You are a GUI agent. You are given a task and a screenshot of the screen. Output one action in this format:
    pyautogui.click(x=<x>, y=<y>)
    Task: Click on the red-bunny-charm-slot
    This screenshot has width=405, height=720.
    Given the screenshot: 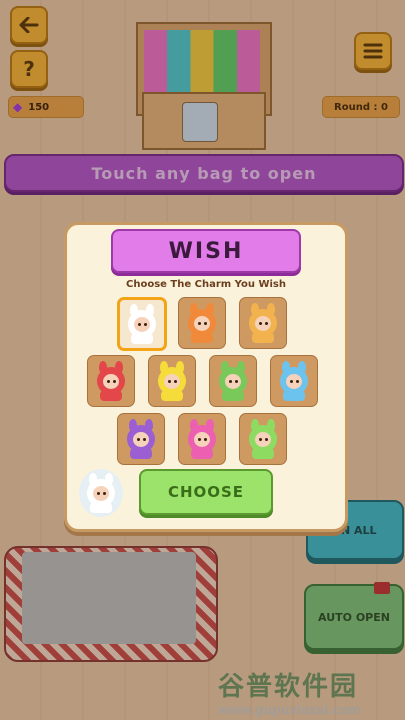 What is the action you would take?
    pyautogui.click(x=111, y=381)
    